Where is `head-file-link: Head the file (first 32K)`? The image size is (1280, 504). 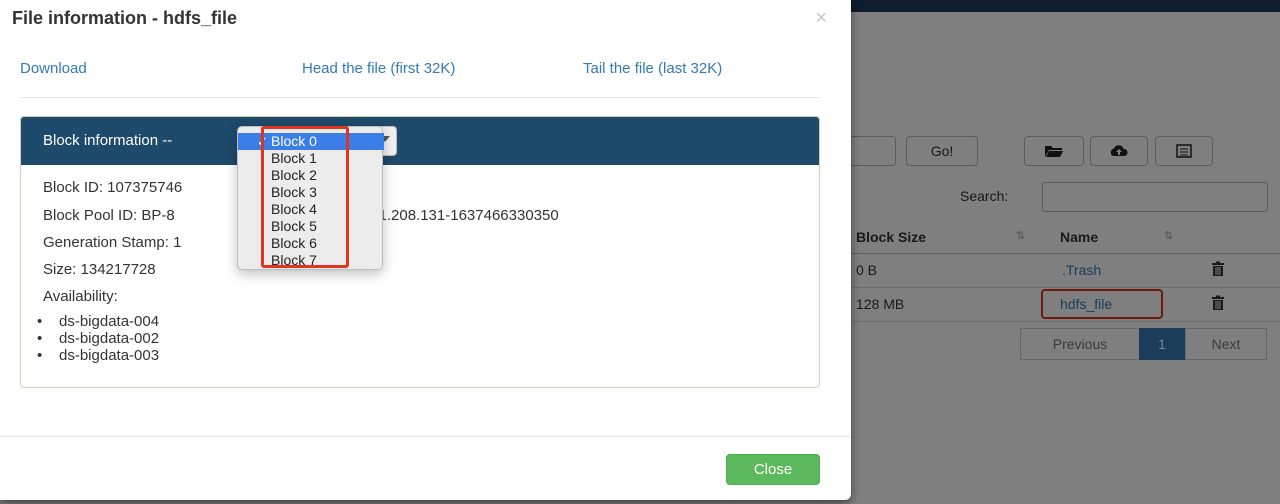
head-file-link: Head the file (first 32K) is located at coordinates (378, 68).